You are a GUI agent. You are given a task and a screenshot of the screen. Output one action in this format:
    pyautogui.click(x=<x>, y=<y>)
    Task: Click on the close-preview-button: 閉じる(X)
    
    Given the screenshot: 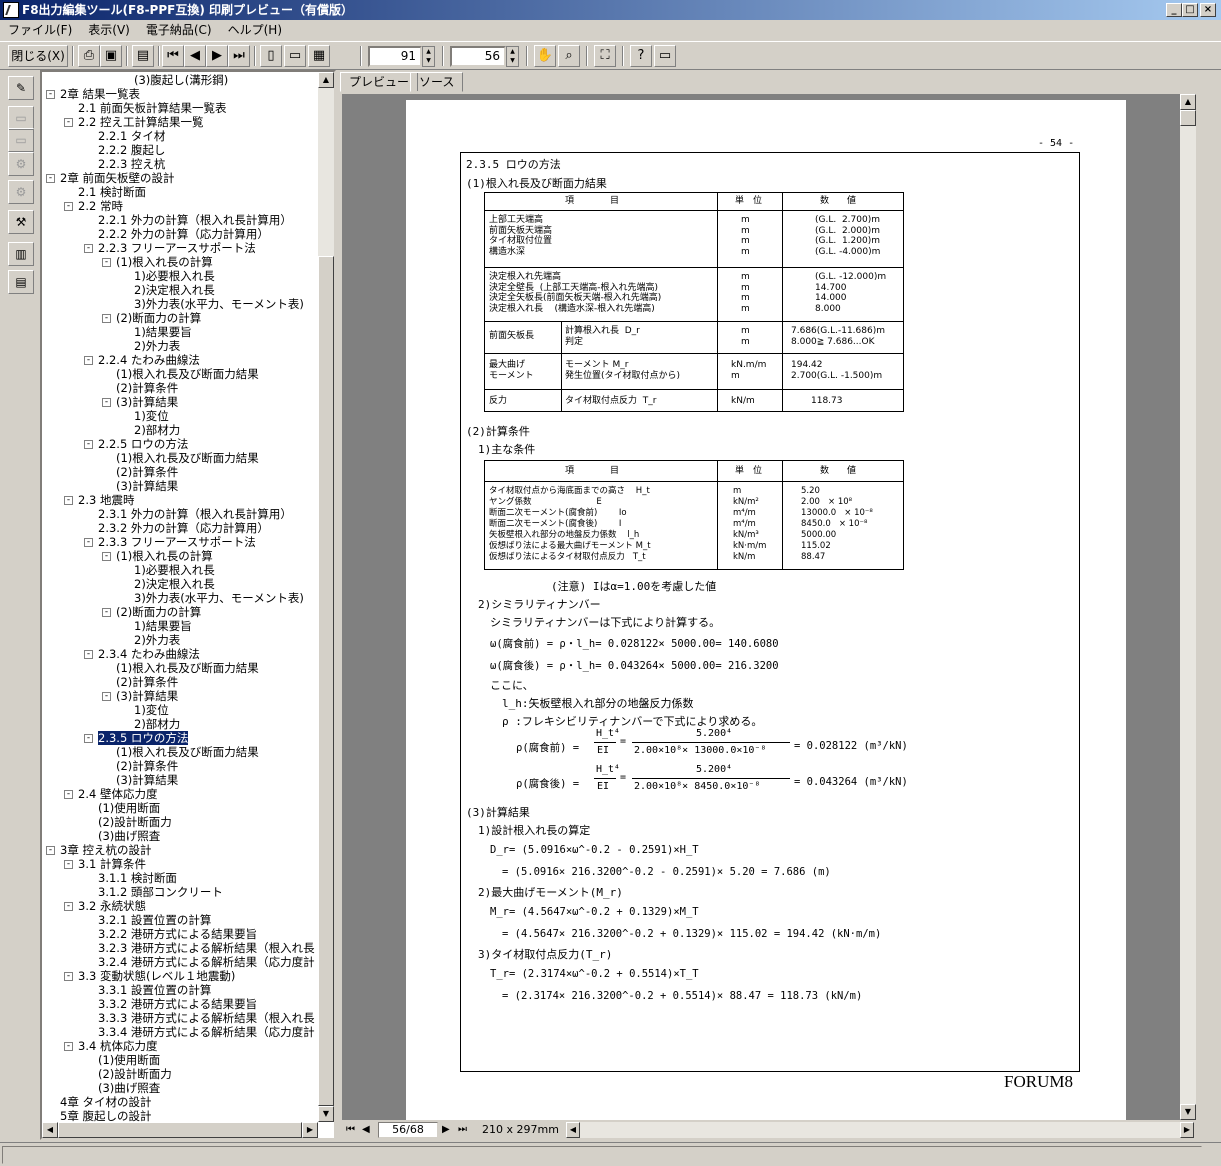 What is the action you would take?
    pyautogui.click(x=38, y=56)
    